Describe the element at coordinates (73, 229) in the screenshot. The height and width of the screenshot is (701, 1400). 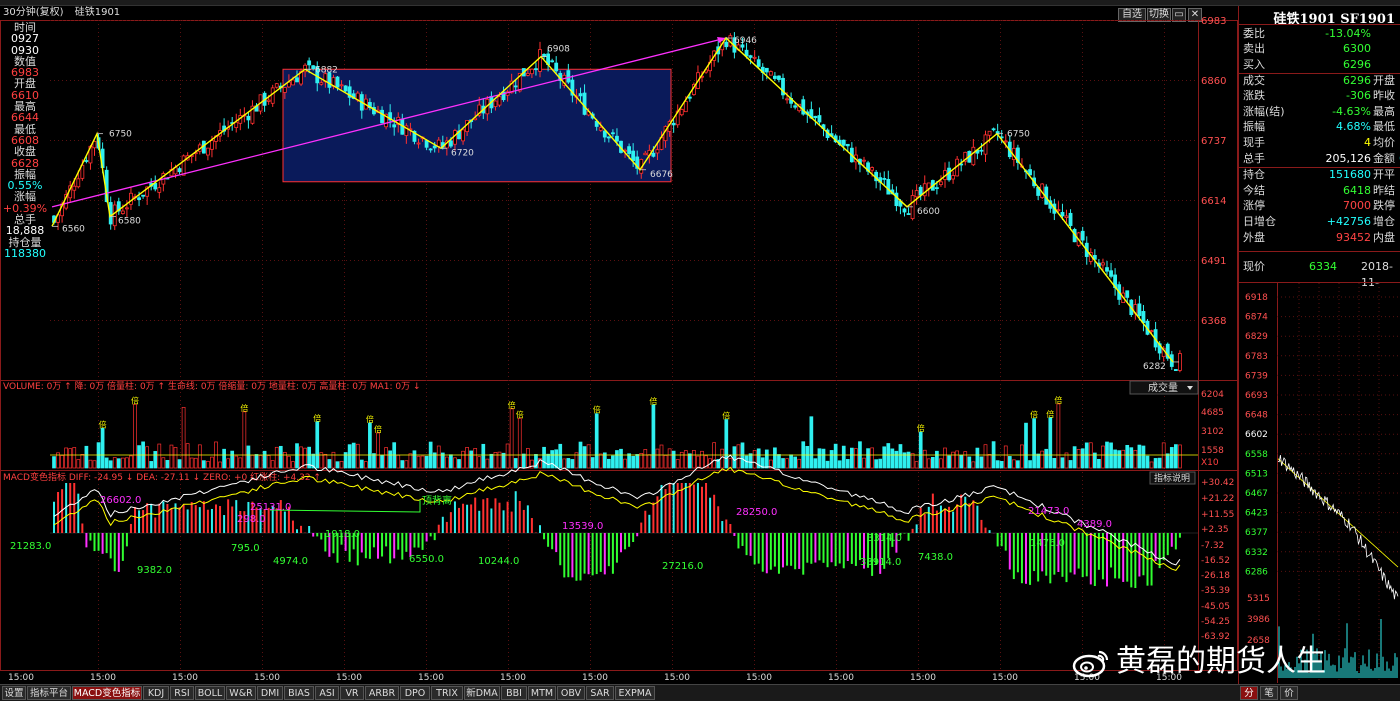
I see `pivot-label: 6560` at that location.